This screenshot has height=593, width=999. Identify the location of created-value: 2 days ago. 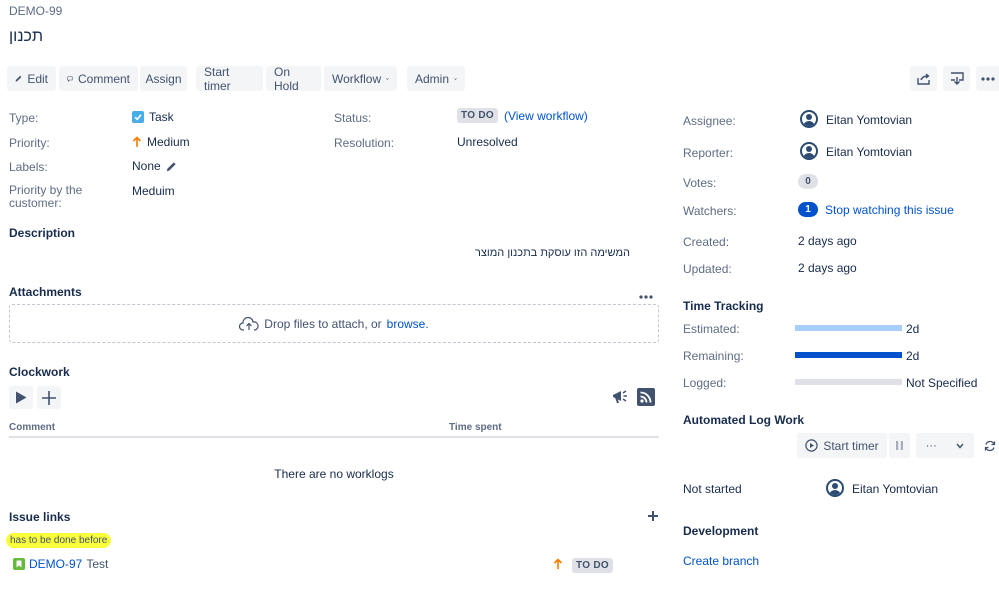
(827, 241).